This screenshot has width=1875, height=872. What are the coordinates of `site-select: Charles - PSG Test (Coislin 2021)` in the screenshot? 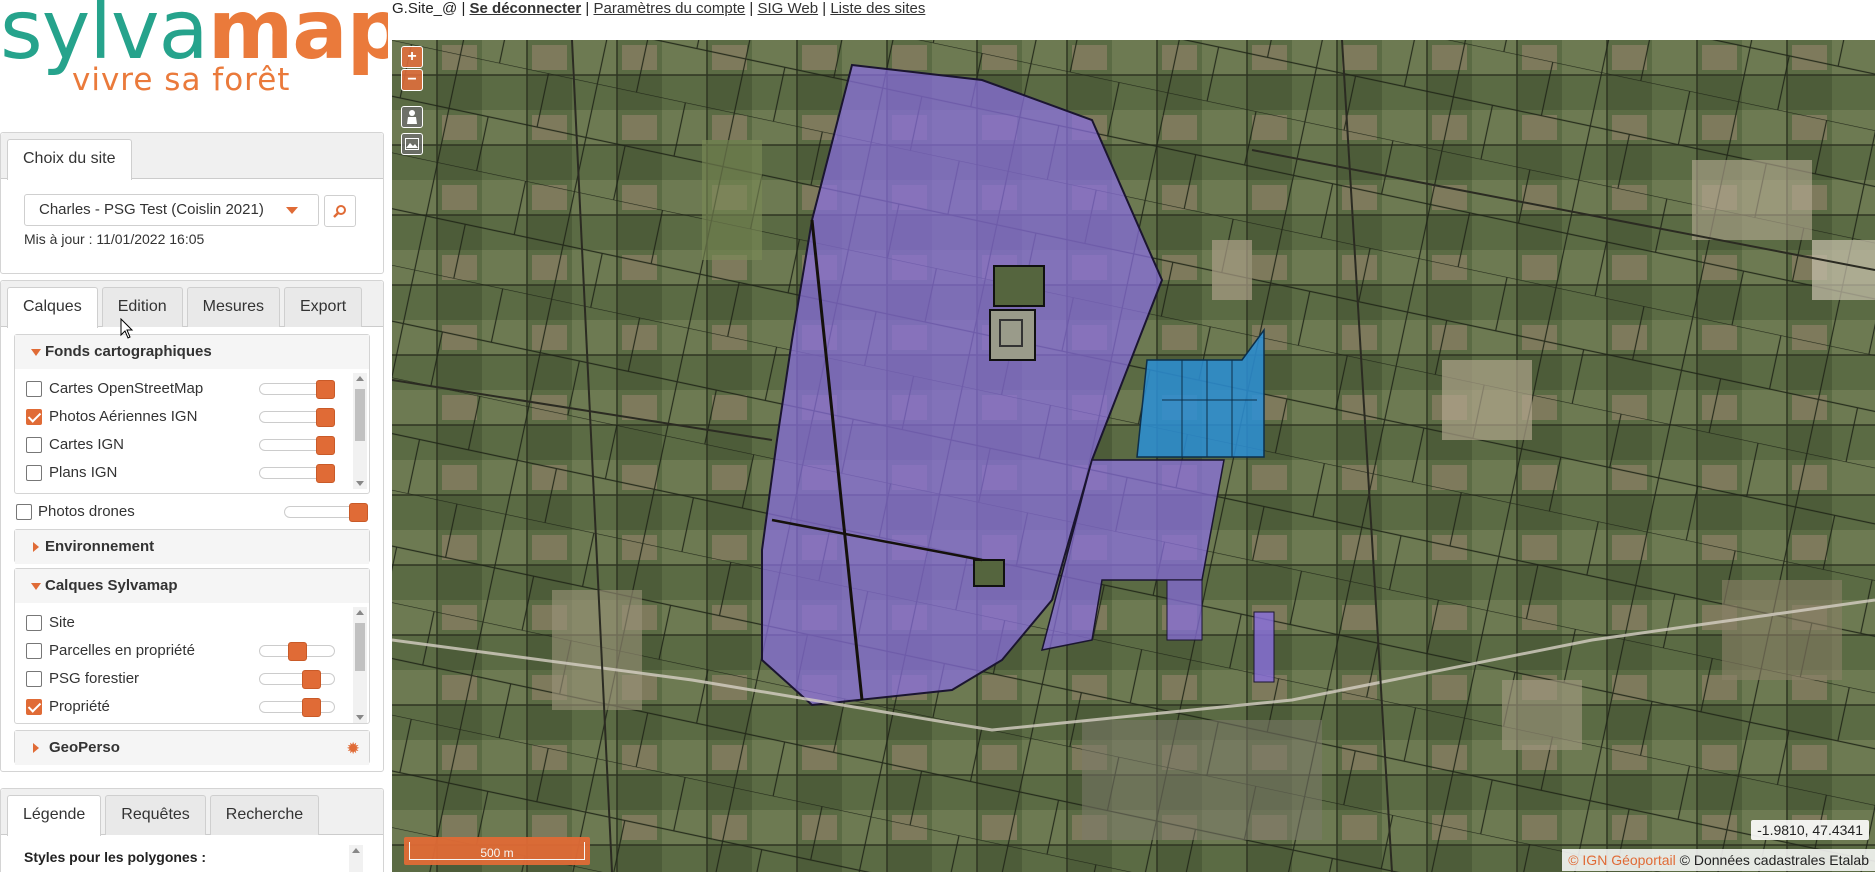 It's located at (171, 210).